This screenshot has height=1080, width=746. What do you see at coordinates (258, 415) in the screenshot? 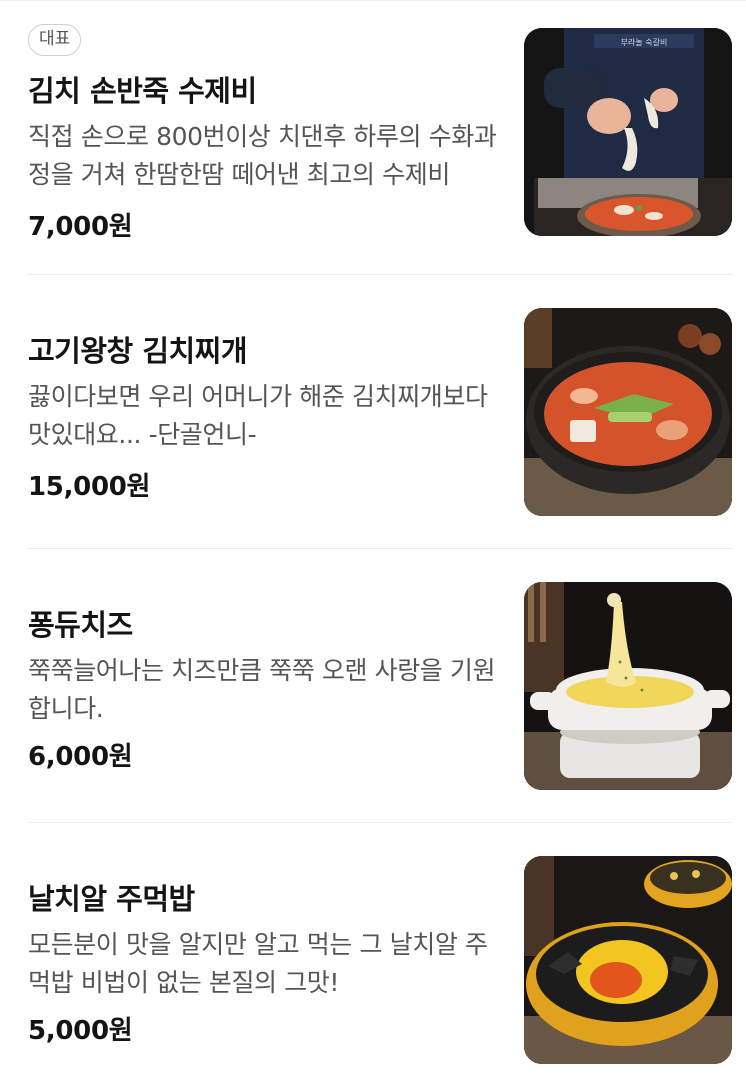
I see `menu-item-description: 끓이다보면 우리 어머니가 해준 김치찌개보다 맛있대요... -단골언니-` at bounding box center [258, 415].